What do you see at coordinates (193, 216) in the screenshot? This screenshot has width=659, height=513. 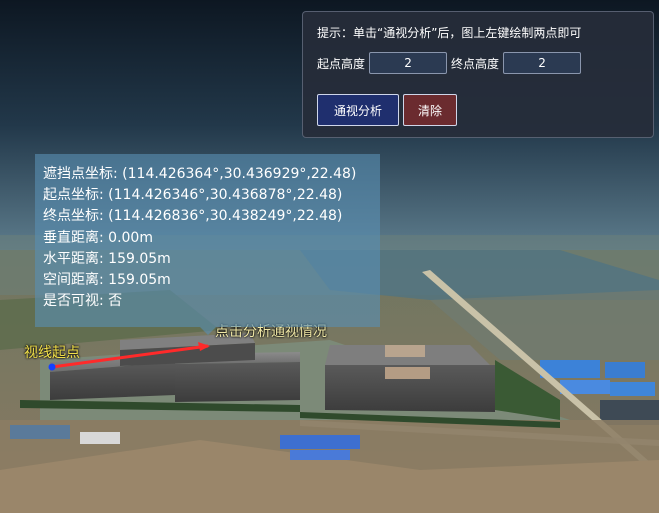 I see `end-coordinate: 终点坐标: (114.426836°,30.438249°,22.48)` at bounding box center [193, 216].